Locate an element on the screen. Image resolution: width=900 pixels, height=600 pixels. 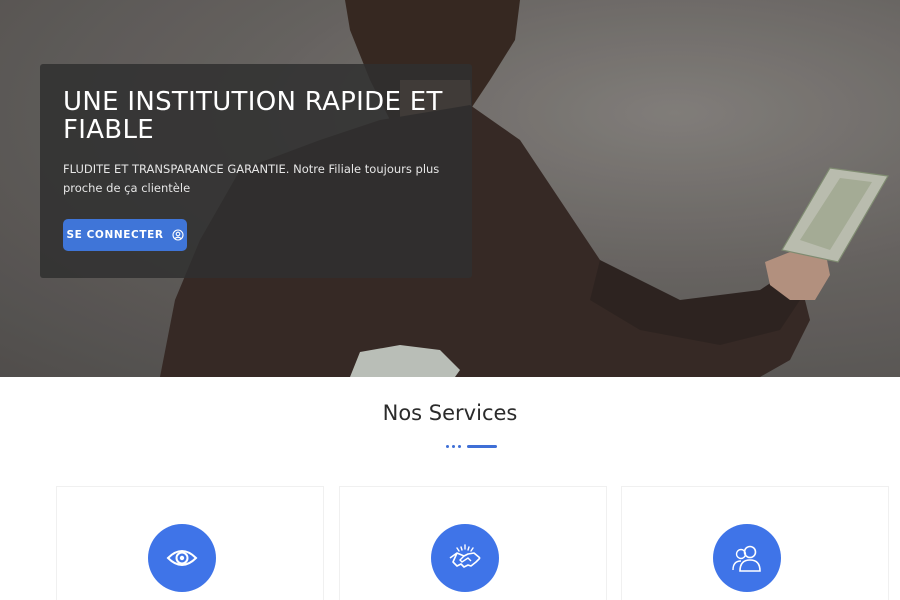
user-circle-icon is located at coordinates (177, 235).